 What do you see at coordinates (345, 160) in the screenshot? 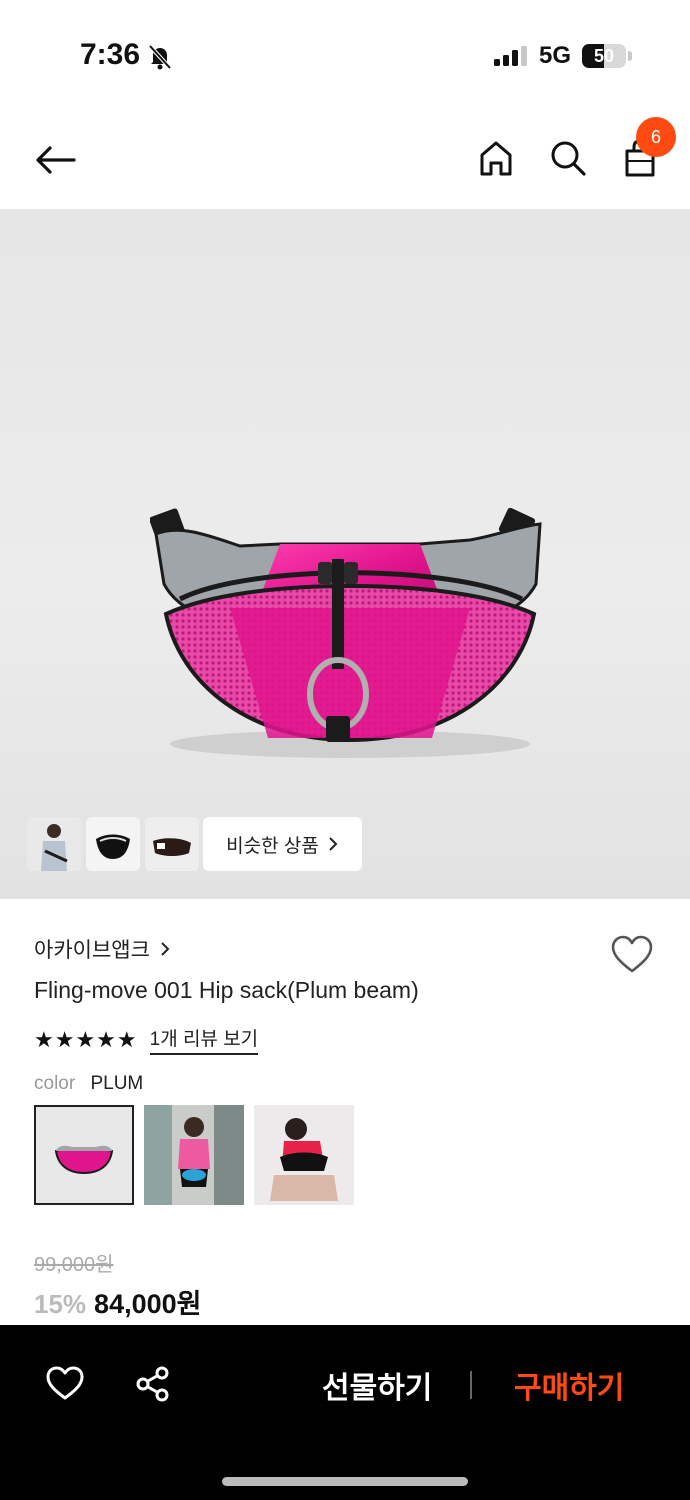
I see `top-nav` at bounding box center [345, 160].